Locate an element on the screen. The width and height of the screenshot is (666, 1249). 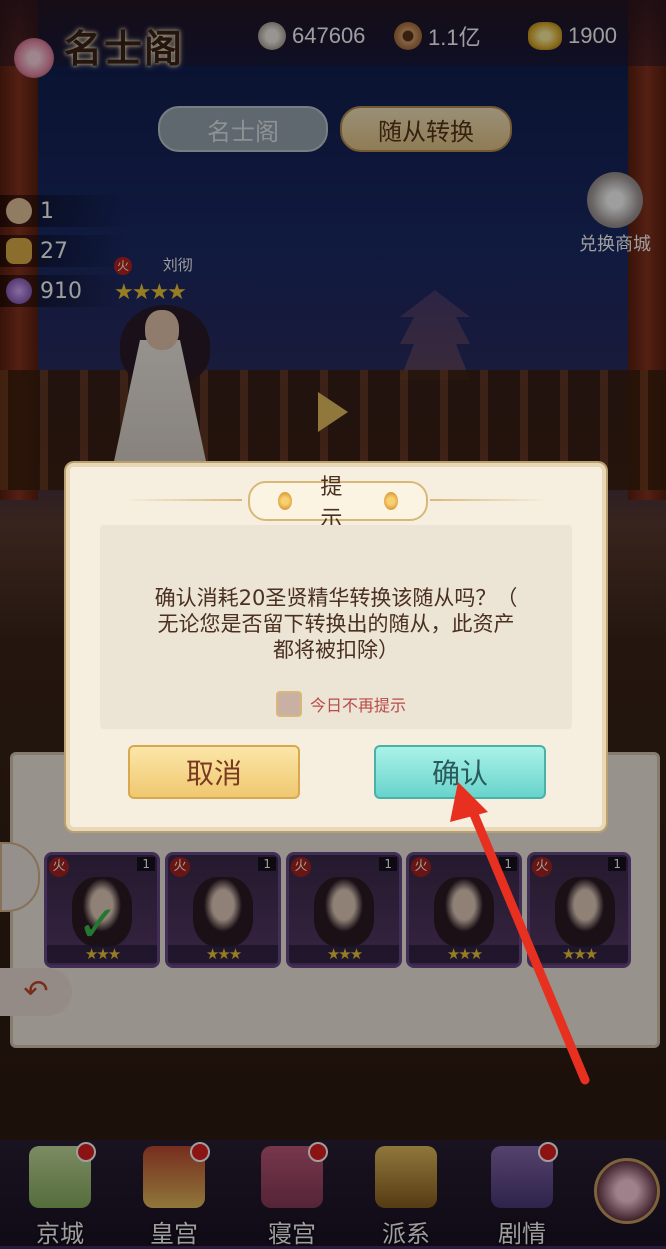
cancel-button: 取消 is located at coordinates (214, 772).